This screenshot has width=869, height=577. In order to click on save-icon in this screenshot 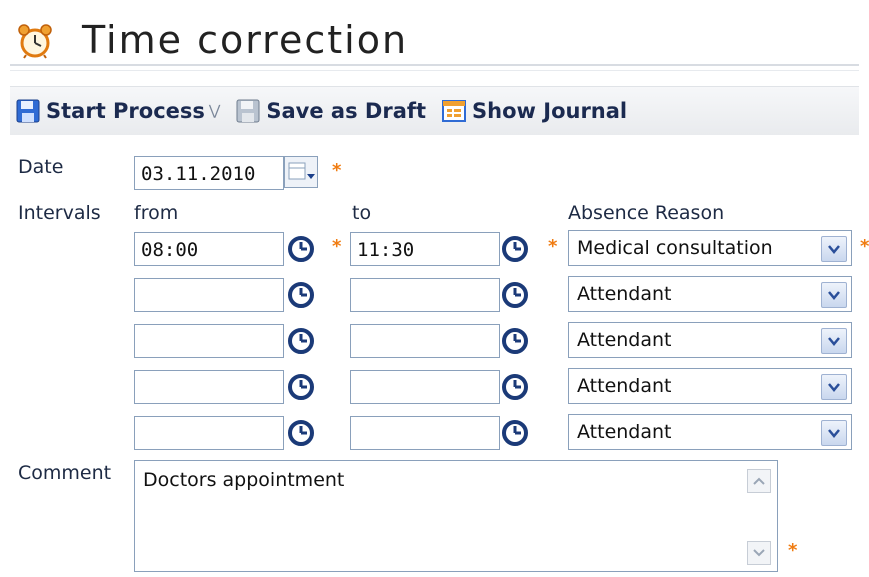, I will do `click(28, 111)`.